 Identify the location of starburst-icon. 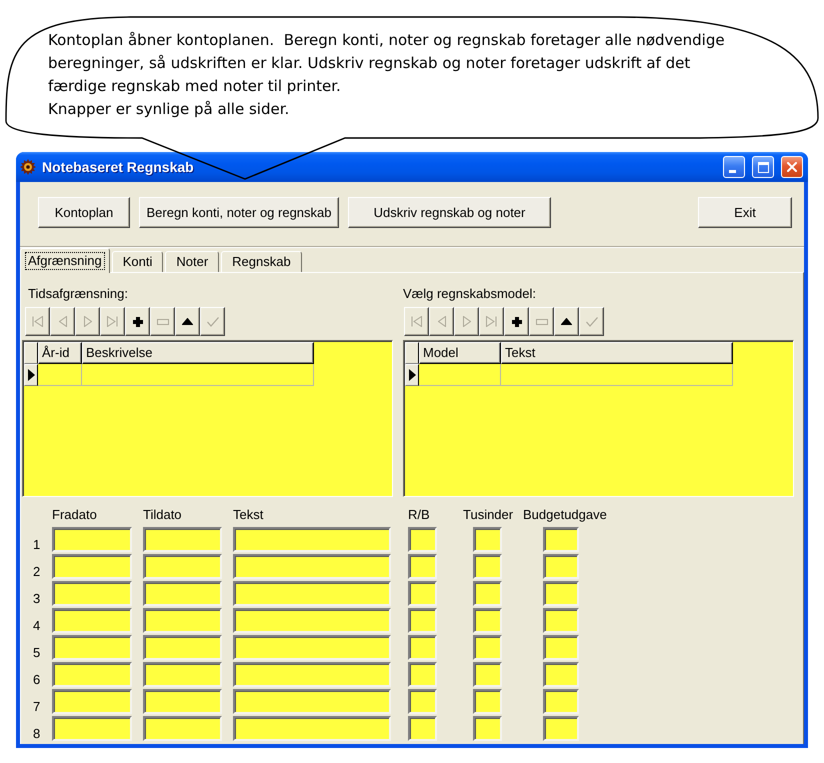
(28, 167).